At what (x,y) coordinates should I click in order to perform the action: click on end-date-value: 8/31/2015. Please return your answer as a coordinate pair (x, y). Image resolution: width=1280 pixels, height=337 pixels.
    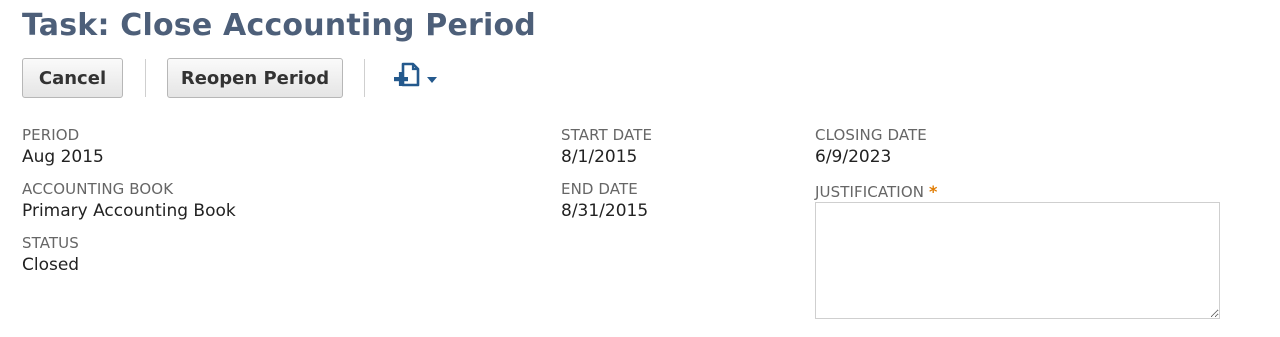
    Looking at the image, I should click on (605, 211).